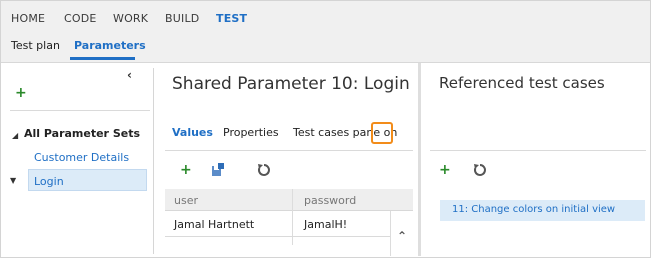 The width and height of the screenshot is (651, 258). What do you see at coordinates (325, 224) in the screenshot?
I see `grid-cell-password: JamalH!` at bounding box center [325, 224].